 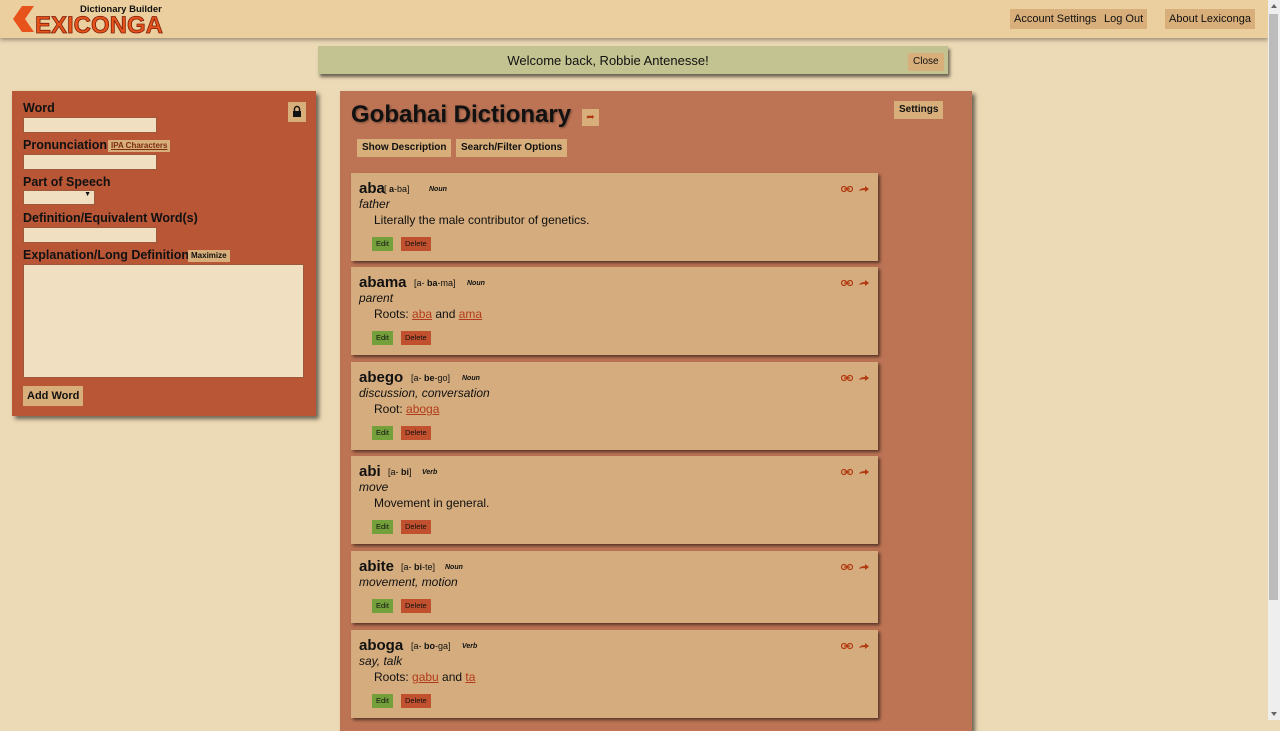 What do you see at coordinates (376, 298) in the screenshot?
I see `entry-definition: parent` at bounding box center [376, 298].